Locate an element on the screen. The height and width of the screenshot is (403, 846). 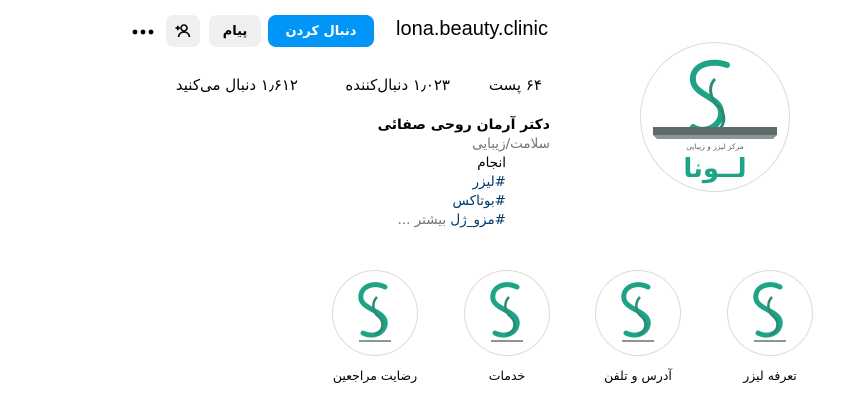
ellipsis-icon is located at coordinates (143, 32).